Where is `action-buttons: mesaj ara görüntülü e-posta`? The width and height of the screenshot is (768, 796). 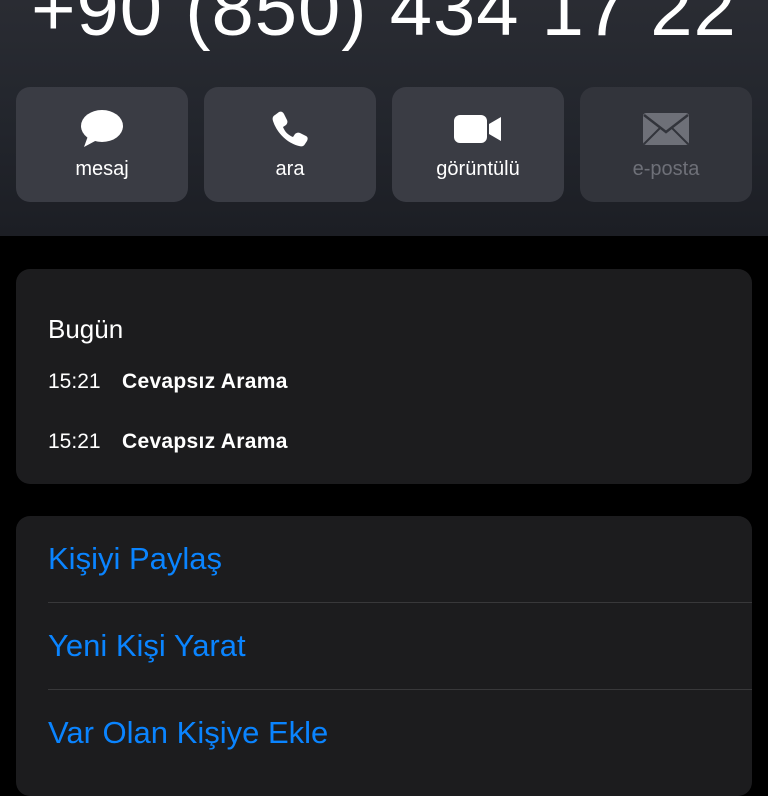 action-buttons: mesaj ara görüntülü e-posta is located at coordinates (384, 144).